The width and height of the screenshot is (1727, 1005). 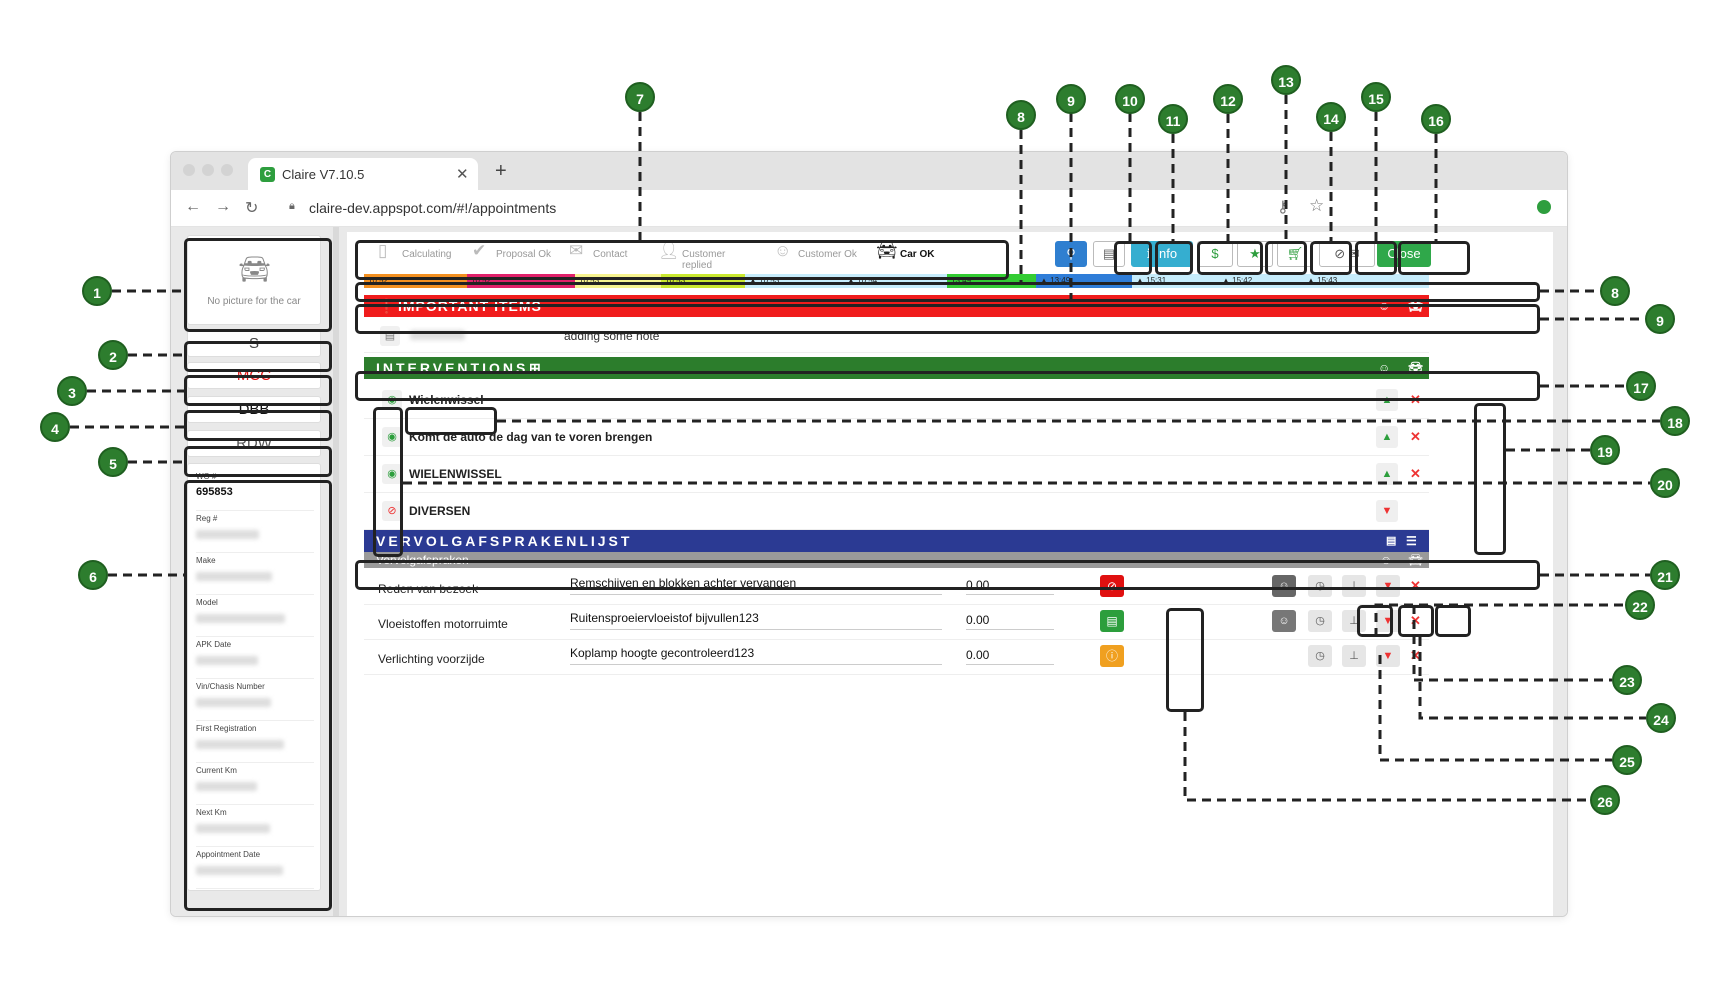 I want to click on callout-15: 15, so click(x=1376, y=97).